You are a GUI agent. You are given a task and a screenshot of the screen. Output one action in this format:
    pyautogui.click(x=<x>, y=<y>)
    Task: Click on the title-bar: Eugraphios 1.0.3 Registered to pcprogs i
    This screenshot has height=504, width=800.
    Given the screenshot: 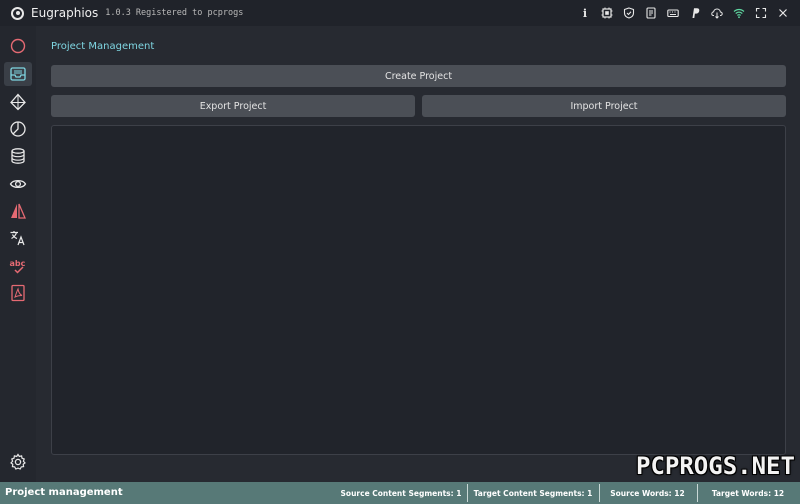 What is the action you would take?
    pyautogui.click(x=400, y=13)
    